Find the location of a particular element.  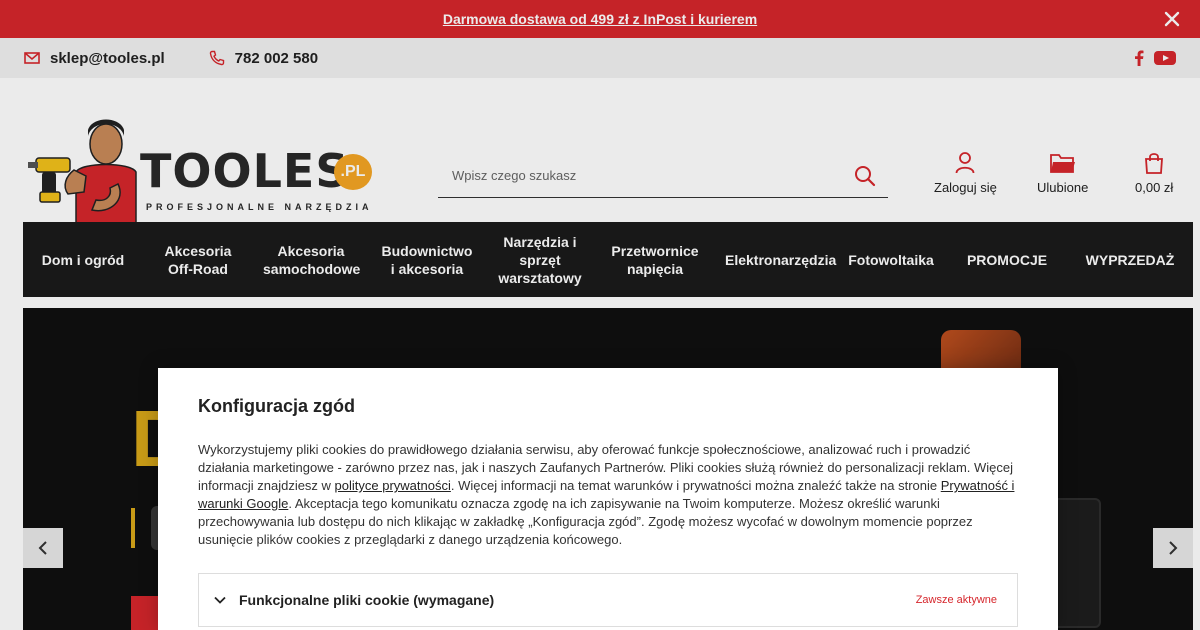

functional-cookies-title: Funkcjonalne pliki cookie (wymagane) is located at coordinates (367, 600).